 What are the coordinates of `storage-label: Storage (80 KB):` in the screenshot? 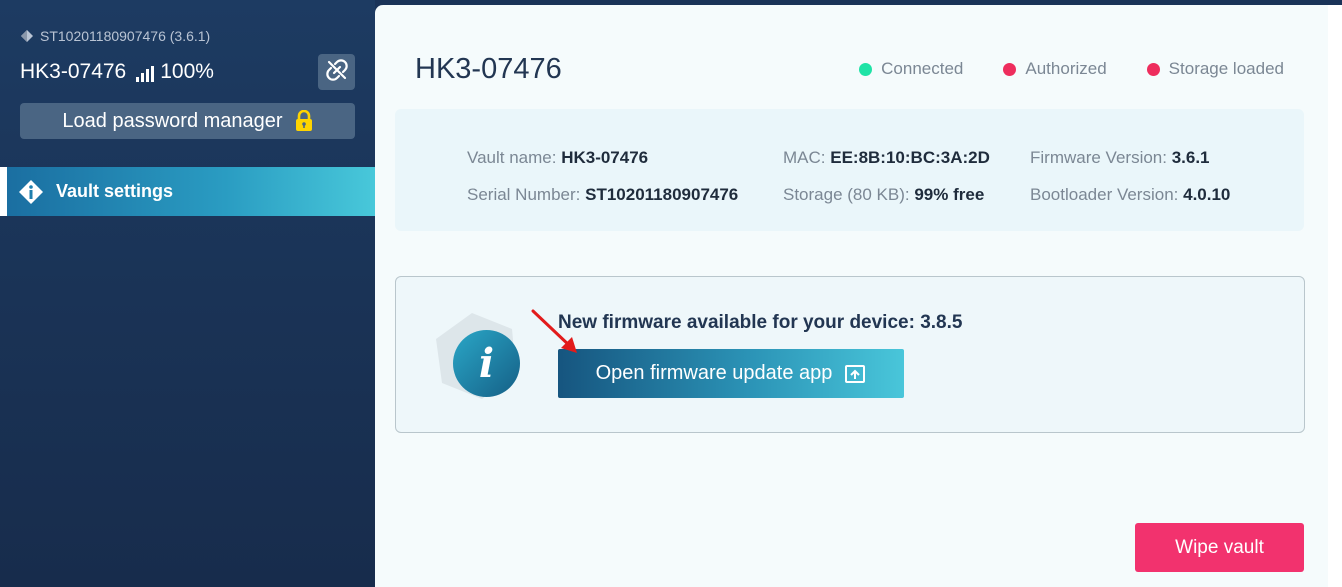 It's located at (849, 194).